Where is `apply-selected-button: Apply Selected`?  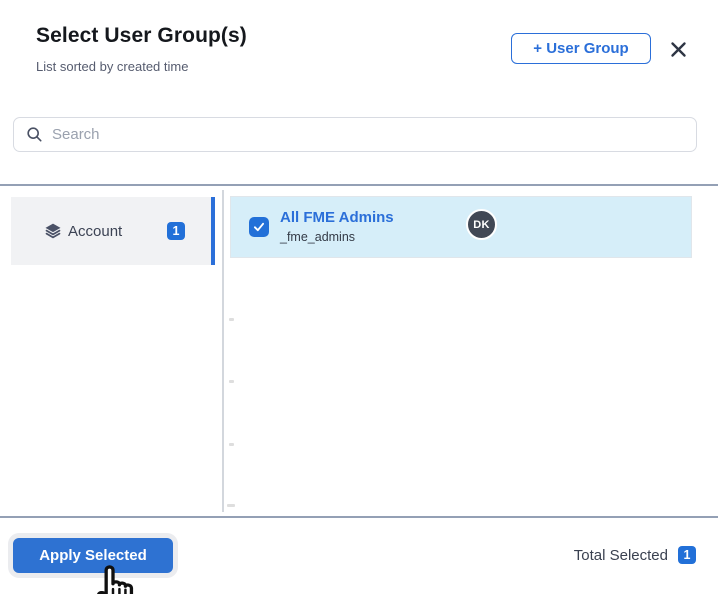
apply-selected-button: Apply Selected is located at coordinates (93, 555).